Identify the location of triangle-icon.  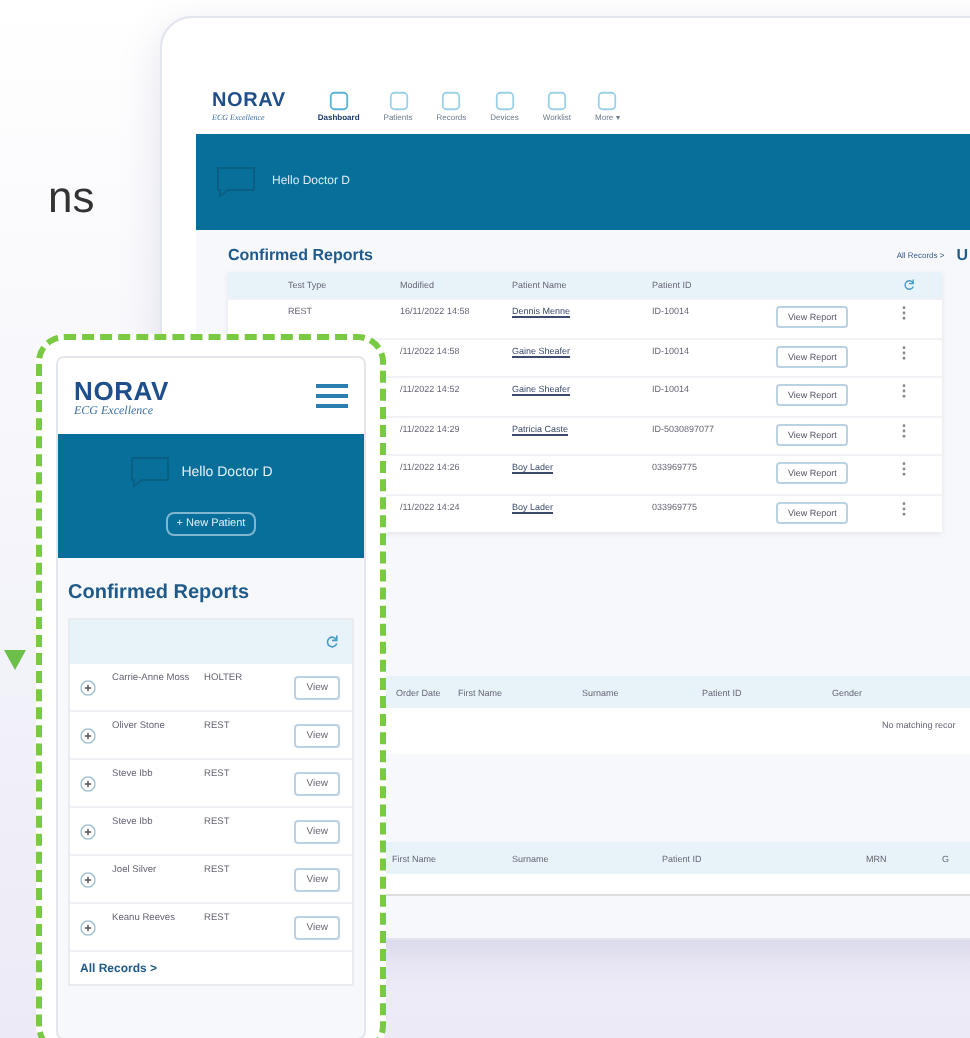
(15, 660).